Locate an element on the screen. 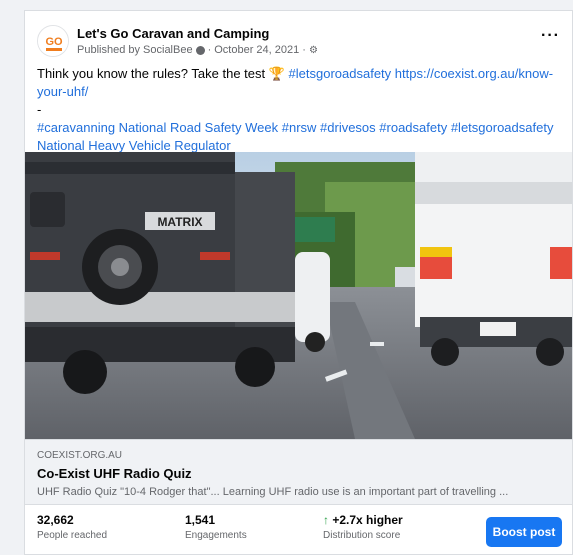 This screenshot has width=573, height=555. more-options-button: ··· is located at coordinates (550, 36).